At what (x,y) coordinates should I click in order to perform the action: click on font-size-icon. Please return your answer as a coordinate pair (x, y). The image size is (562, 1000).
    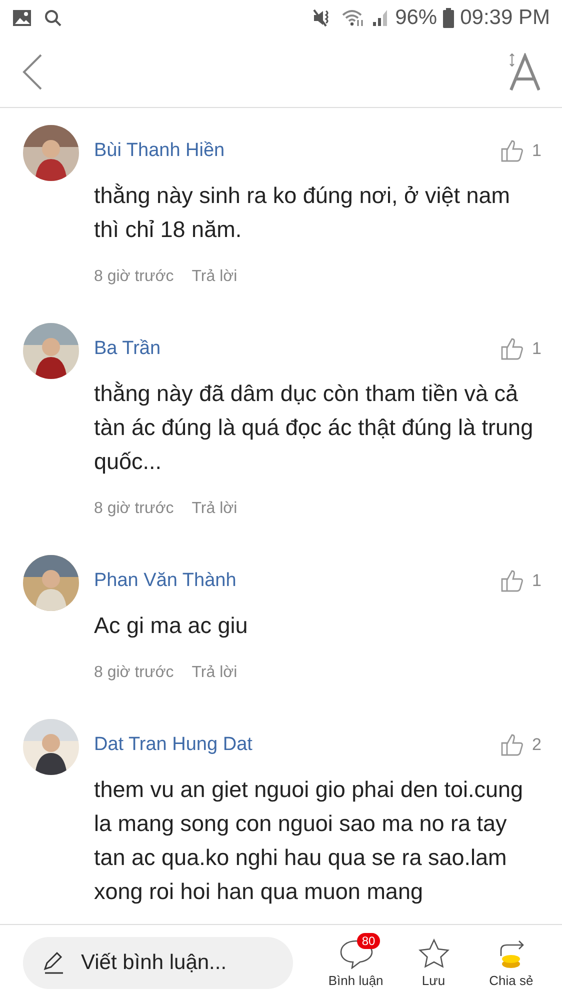
    Looking at the image, I should click on (524, 71).